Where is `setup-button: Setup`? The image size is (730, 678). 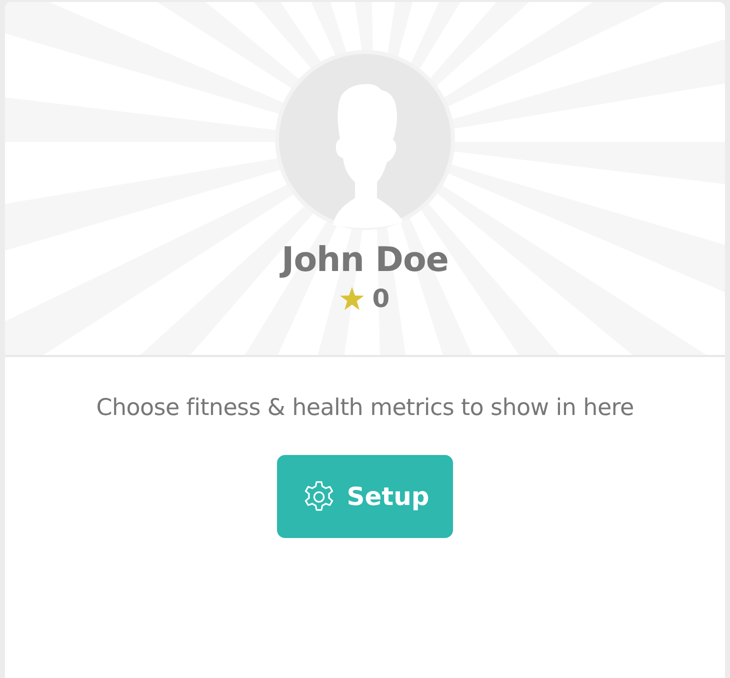 setup-button: Setup is located at coordinates (365, 496).